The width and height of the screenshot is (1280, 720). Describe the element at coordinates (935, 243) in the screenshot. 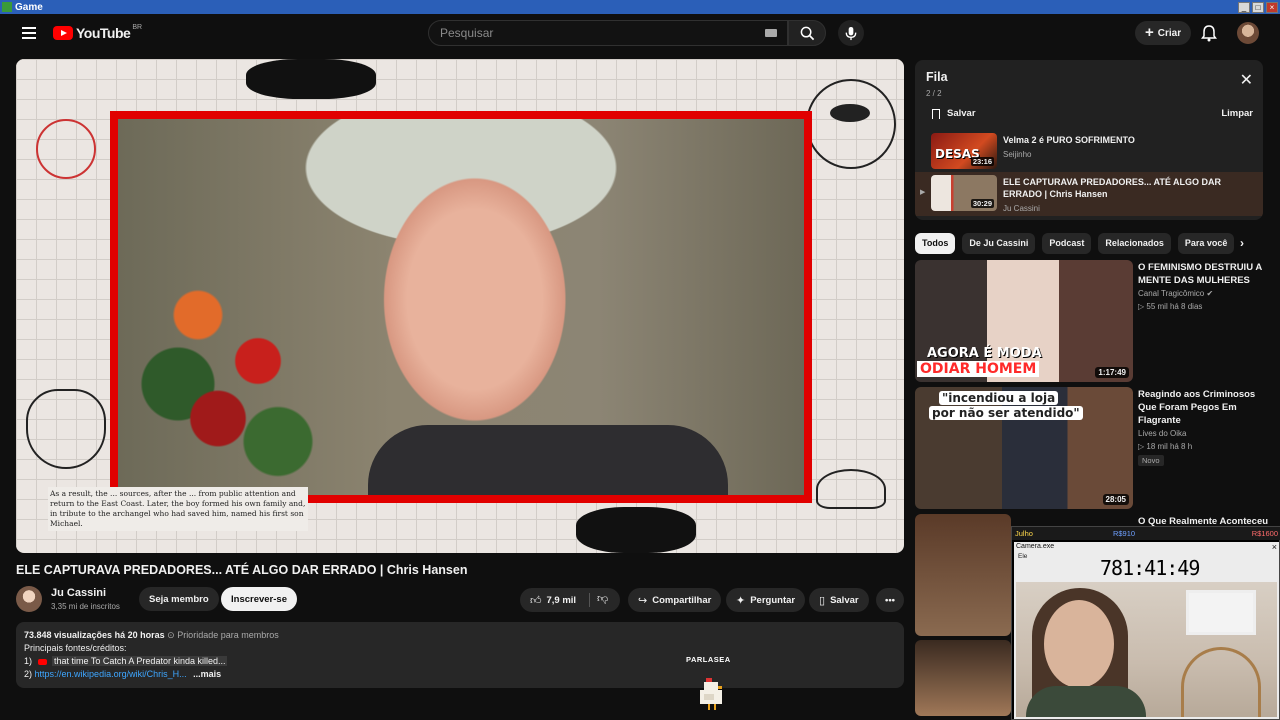

I see `chip-all: Todos` at that location.